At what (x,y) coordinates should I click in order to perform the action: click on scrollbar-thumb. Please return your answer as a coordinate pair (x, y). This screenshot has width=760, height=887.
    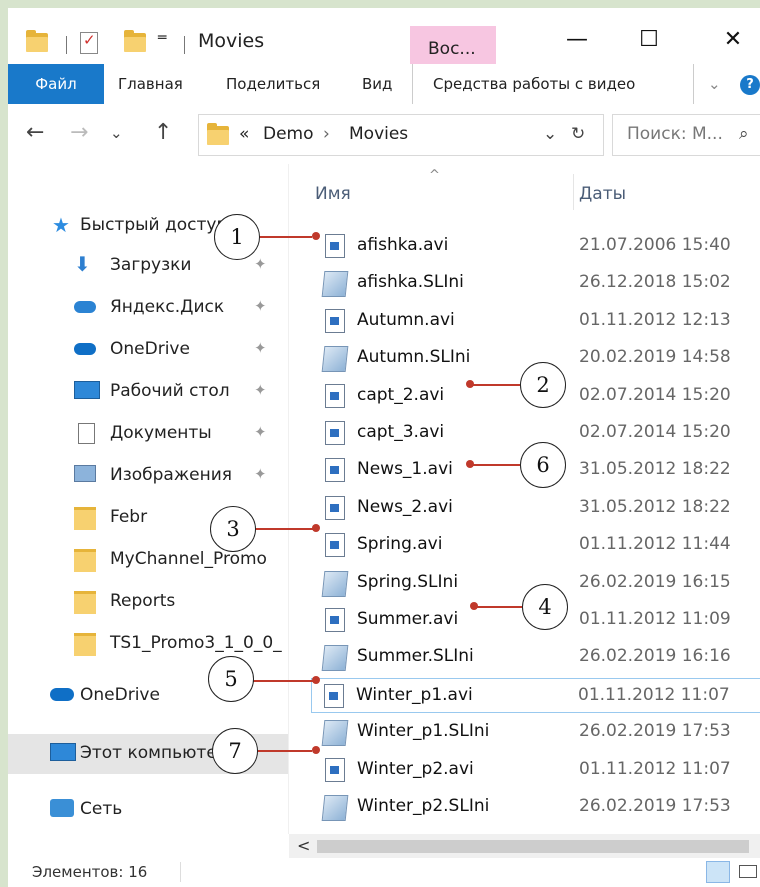
    Looking at the image, I should click on (533, 846).